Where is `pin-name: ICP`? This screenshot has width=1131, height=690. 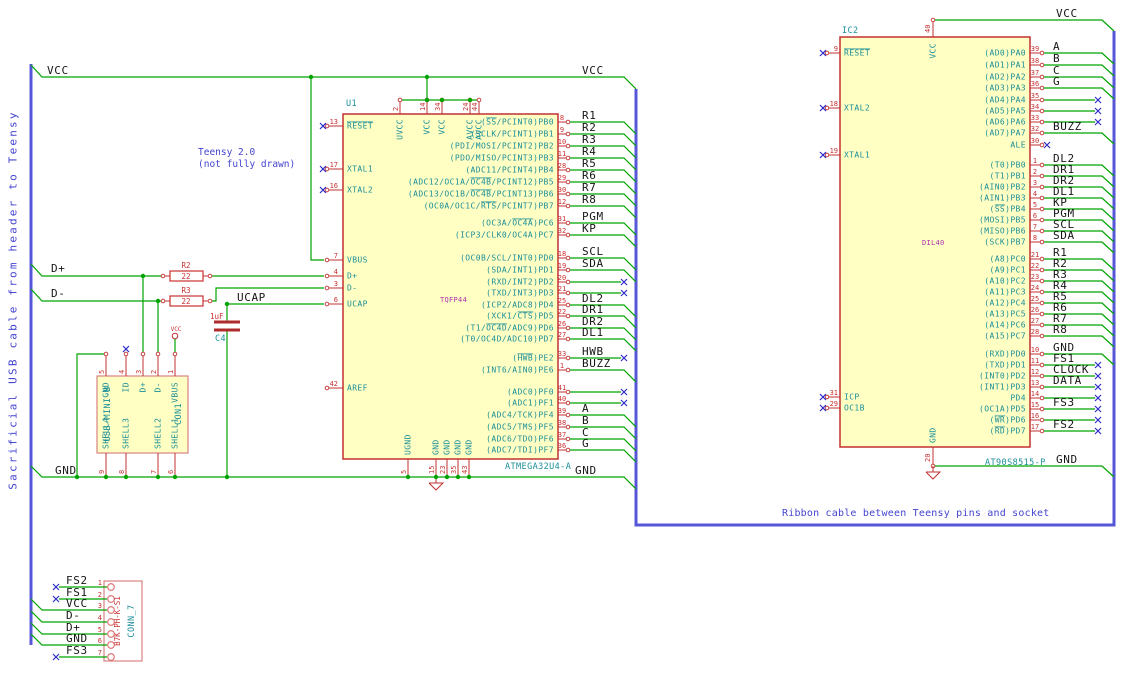
pin-name: ICP is located at coordinates (852, 397).